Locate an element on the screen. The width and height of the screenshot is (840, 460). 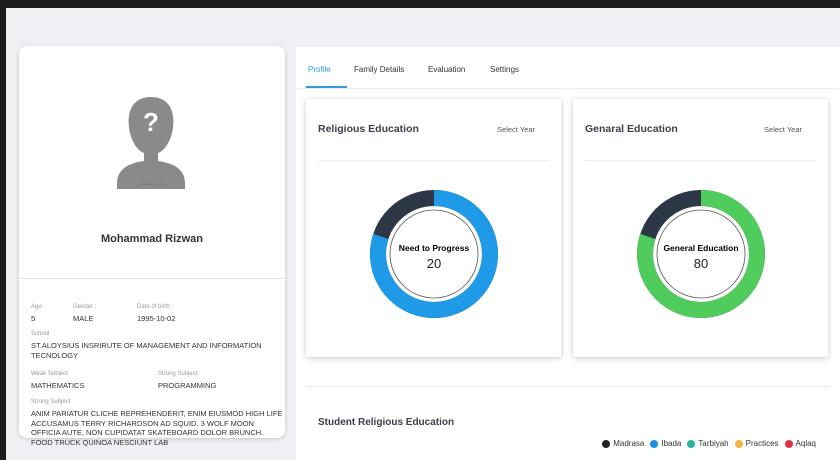
religious-donut-chart: Need to Progress 20 is located at coordinates (434, 254).